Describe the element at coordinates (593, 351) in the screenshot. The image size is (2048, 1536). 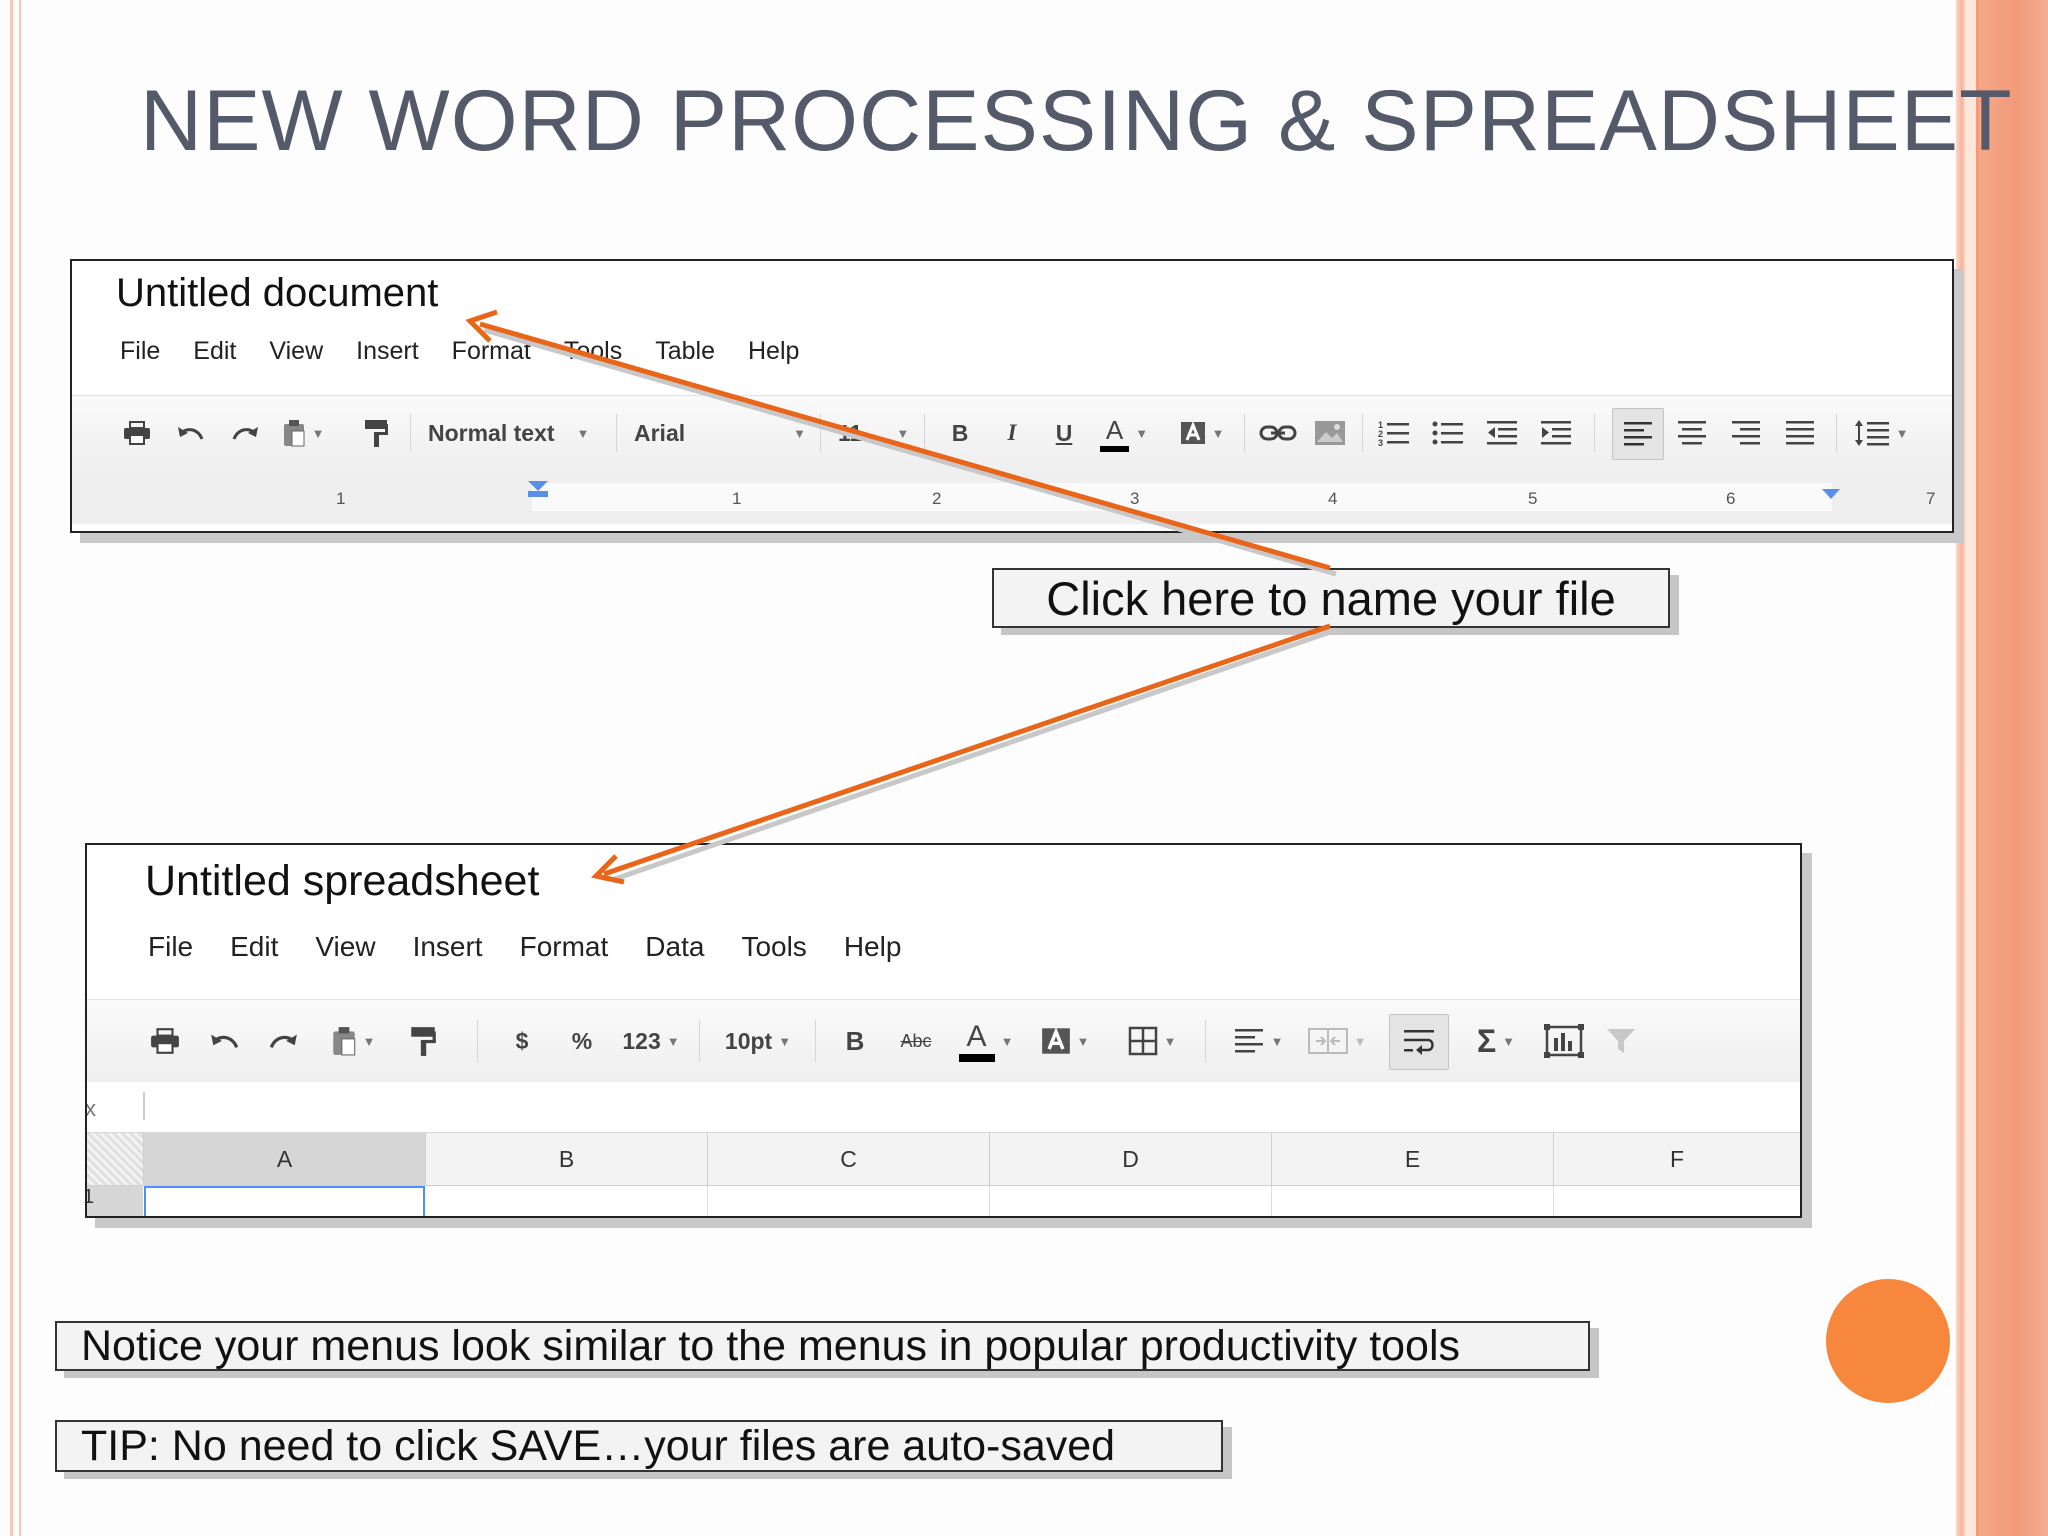
I see `doc-menu-tools: Tools` at that location.